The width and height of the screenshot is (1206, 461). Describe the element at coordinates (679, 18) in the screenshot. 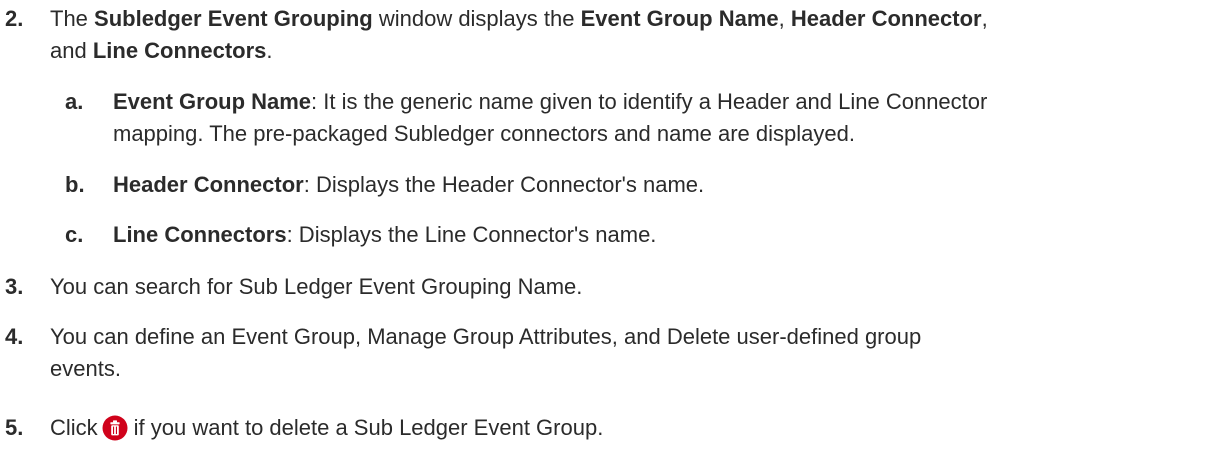

I see `step-2-bold-event-group-name: Event Group Name` at that location.